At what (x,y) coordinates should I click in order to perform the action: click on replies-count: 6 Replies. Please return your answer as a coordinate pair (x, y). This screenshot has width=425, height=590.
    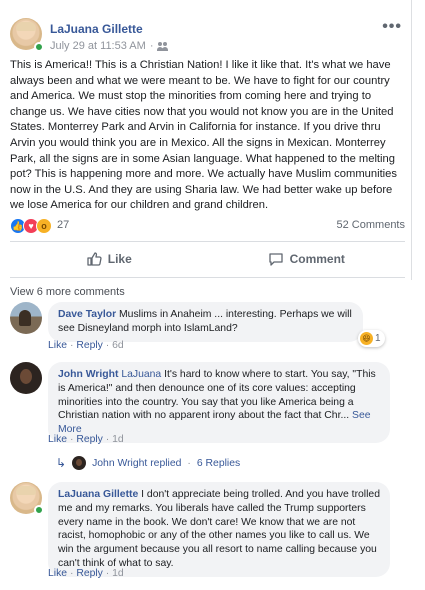
    Looking at the image, I should click on (218, 463).